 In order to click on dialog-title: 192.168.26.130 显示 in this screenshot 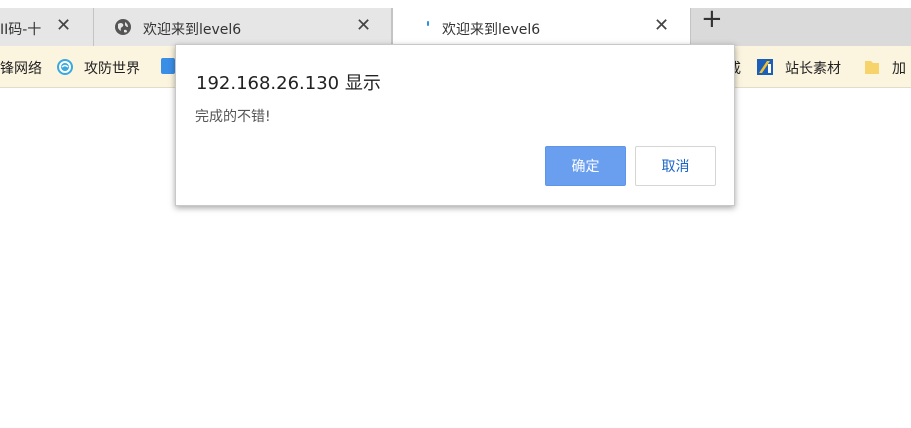, I will do `click(288, 83)`.